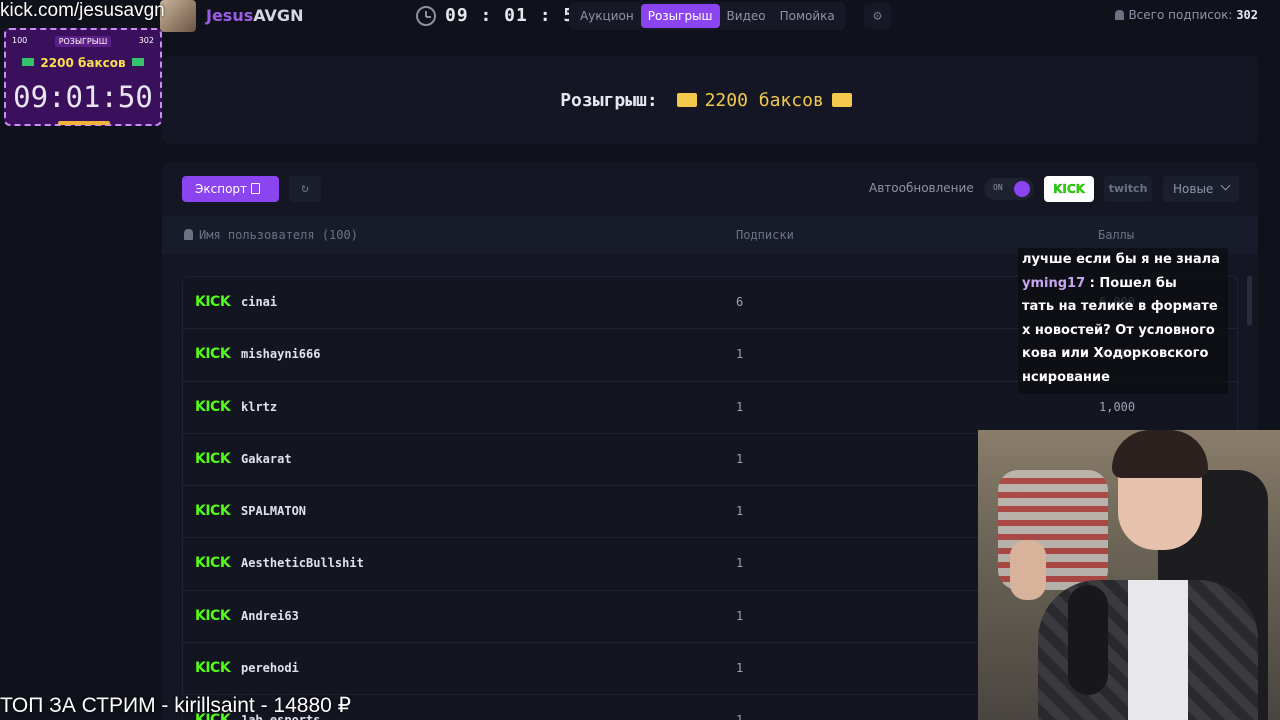  I want to click on tab-raffle: Розыгрыш, so click(680, 16).